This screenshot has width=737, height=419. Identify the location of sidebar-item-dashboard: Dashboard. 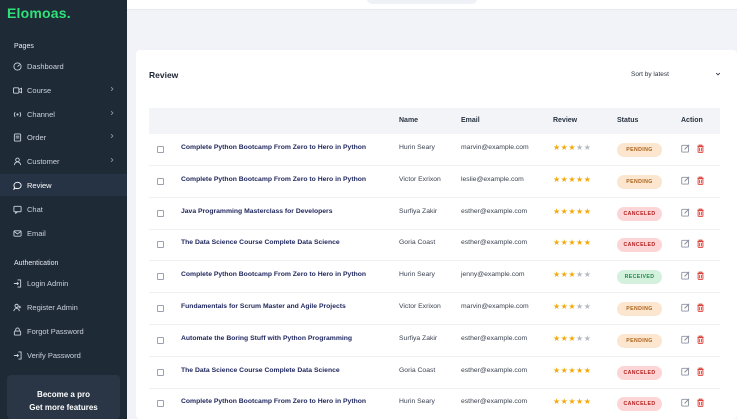
(63, 66).